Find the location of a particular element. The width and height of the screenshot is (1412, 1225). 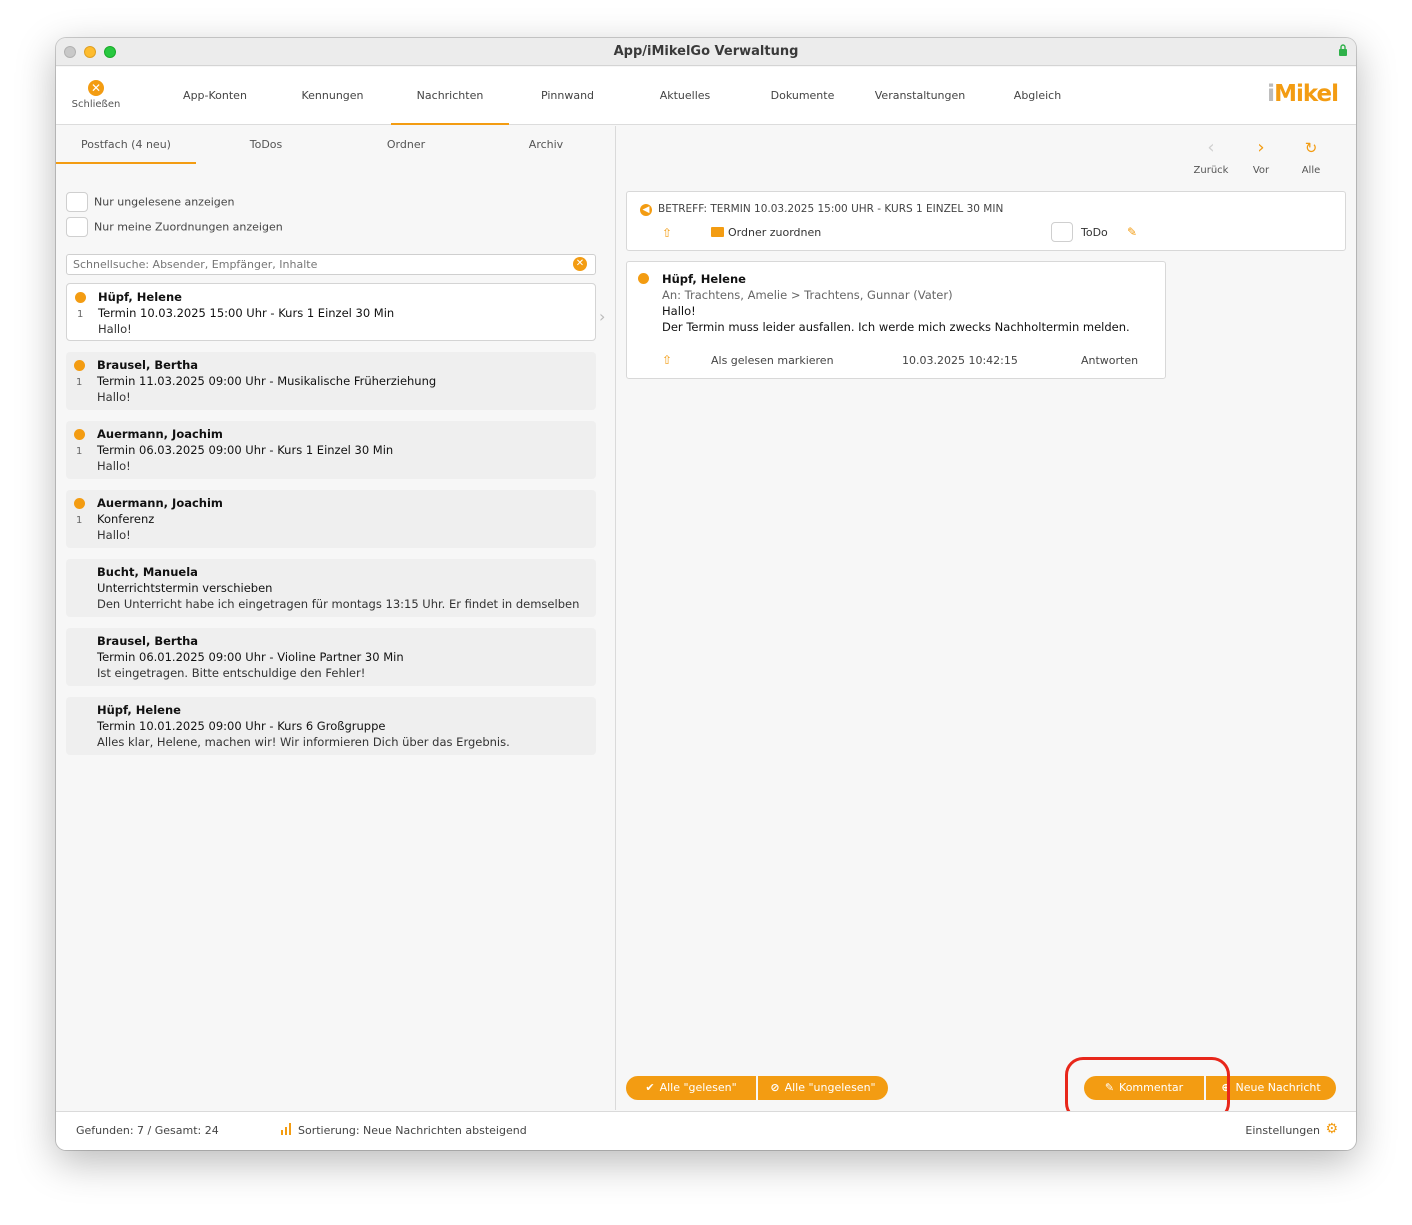

refresh-icon: ↻ is located at coordinates (1311, 148).